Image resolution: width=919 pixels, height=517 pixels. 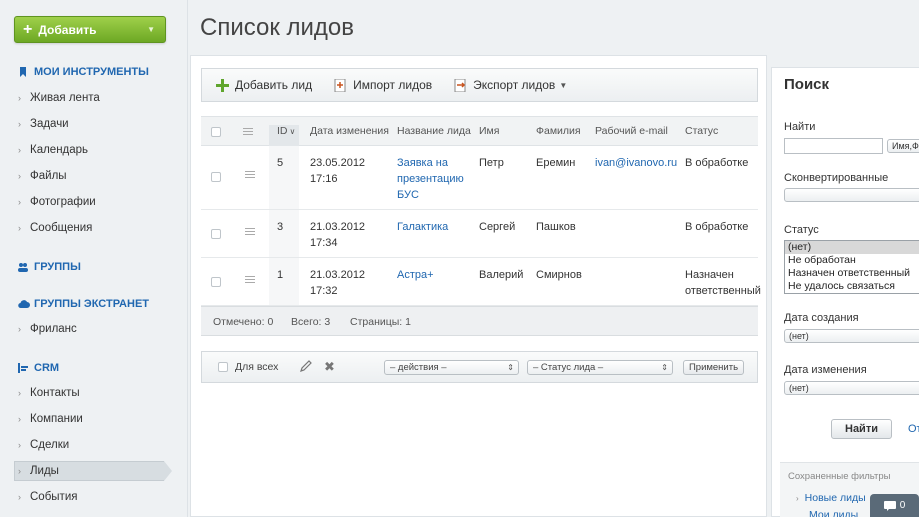 What do you see at coordinates (393, 85) in the screenshot?
I see `import-leads-label: Импорт лидов` at bounding box center [393, 85].